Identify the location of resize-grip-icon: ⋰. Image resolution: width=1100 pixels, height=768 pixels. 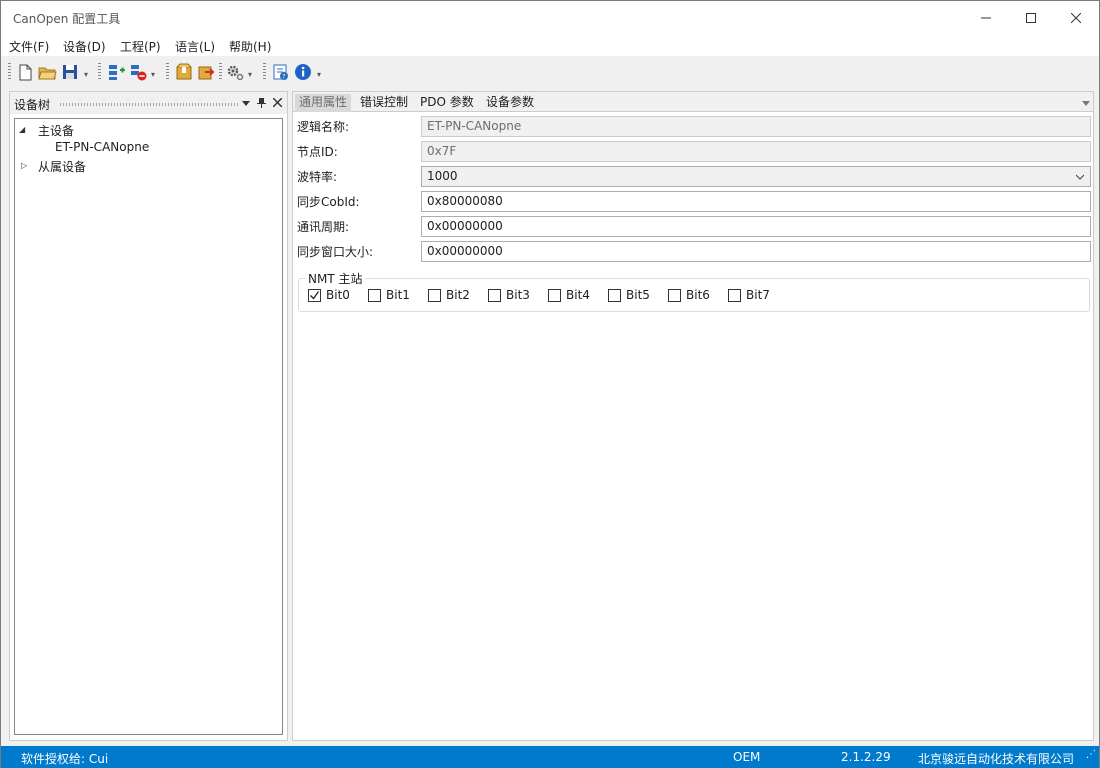
(1091, 754).